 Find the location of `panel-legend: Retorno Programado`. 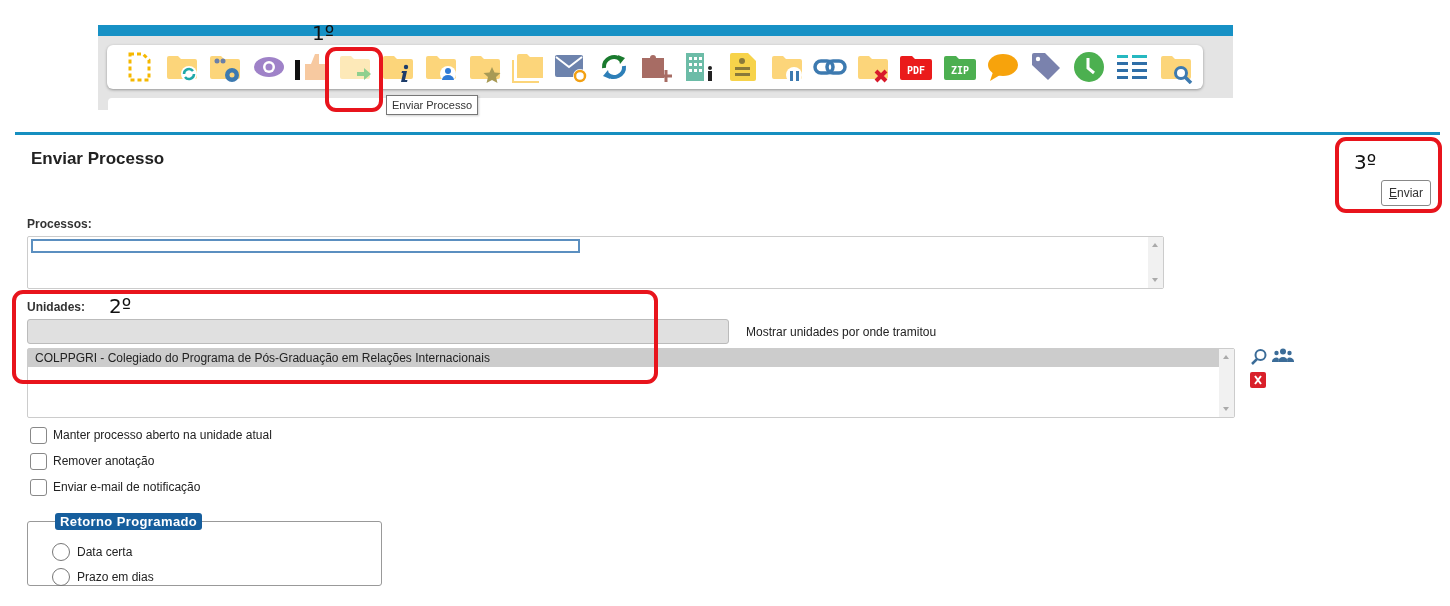

panel-legend: Retorno Programado is located at coordinates (129, 521).